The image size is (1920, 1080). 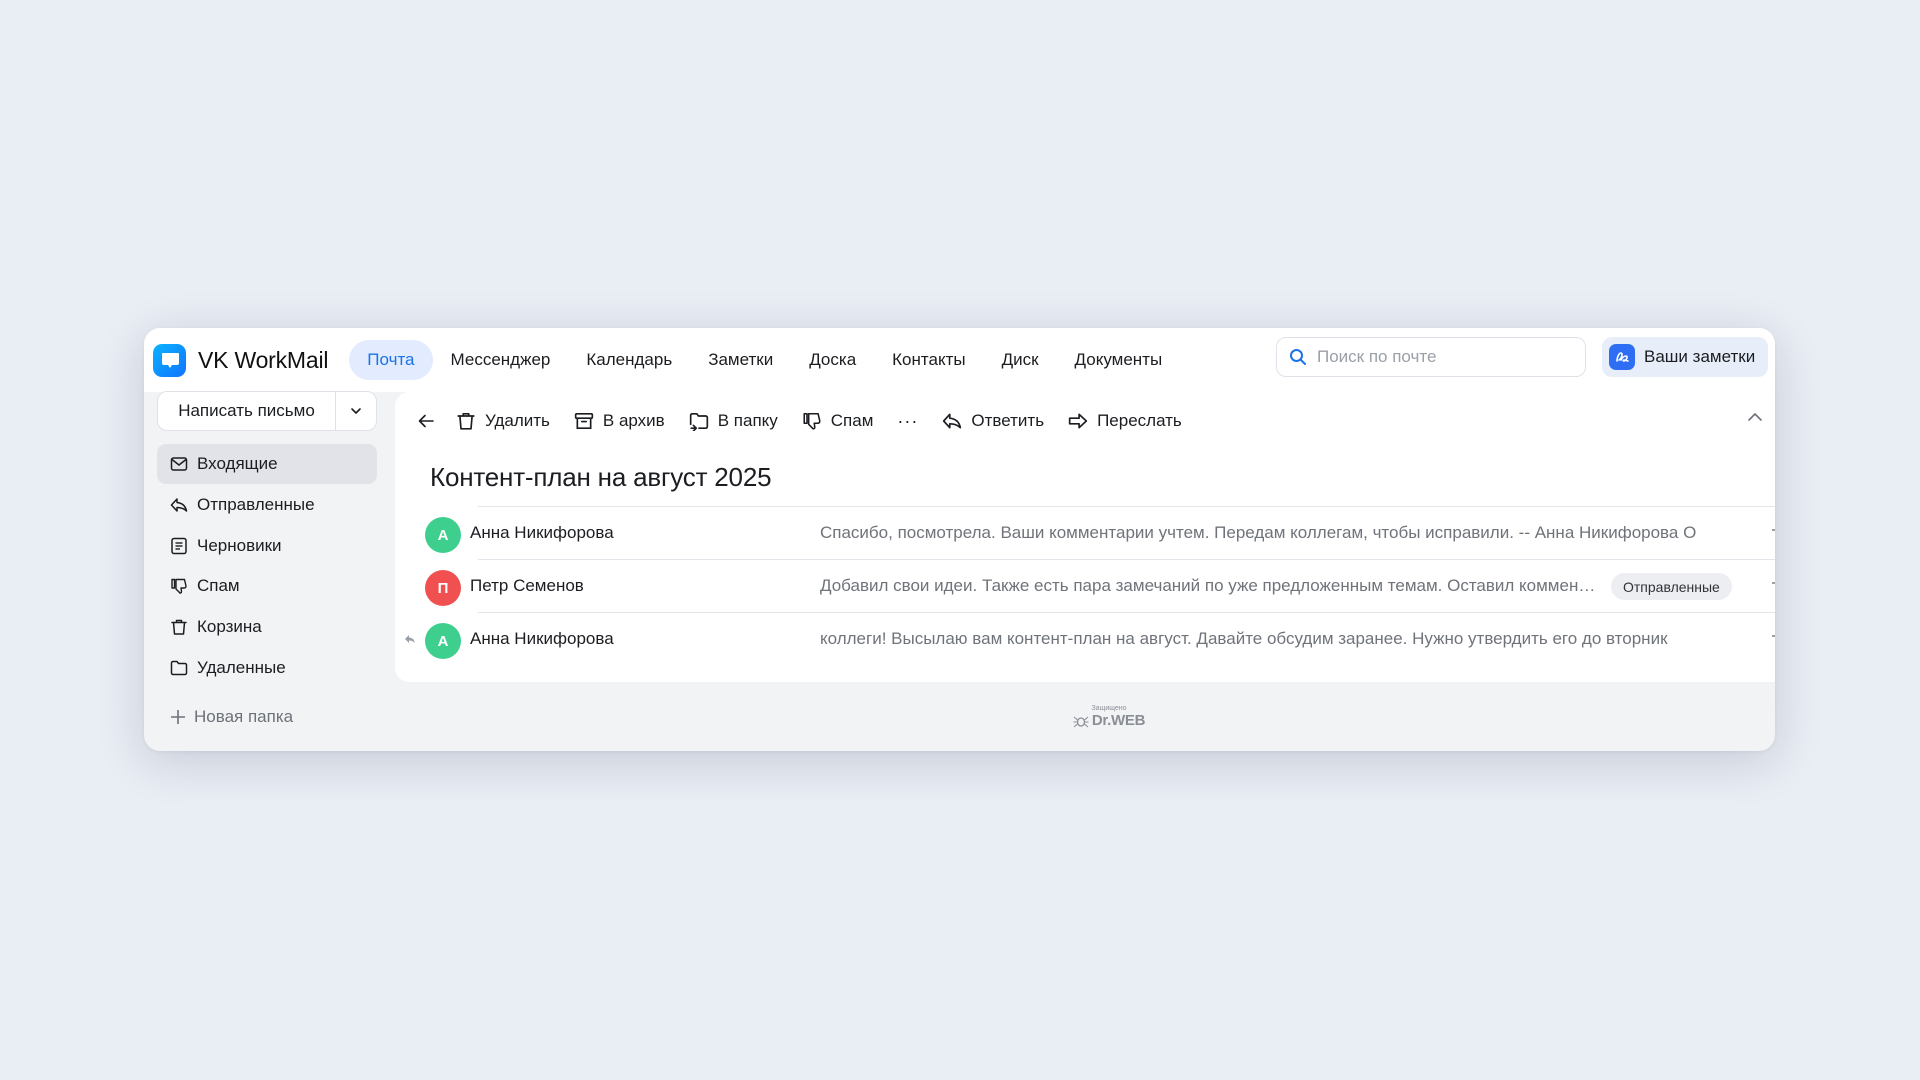 What do you see at coordinates (178, 717) in the screenshot?
I see `plus-icon` at bounding box center [178, 717].